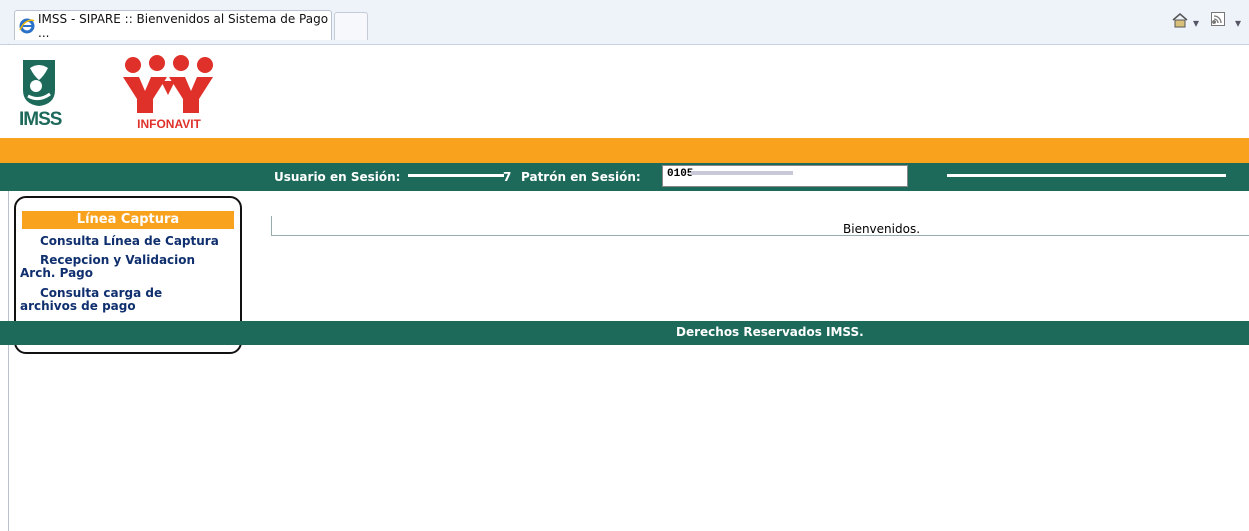  Describe the element at coordinates (40, 119) in the screenshot. I see `imss-logo-text: IMSS` at that location.